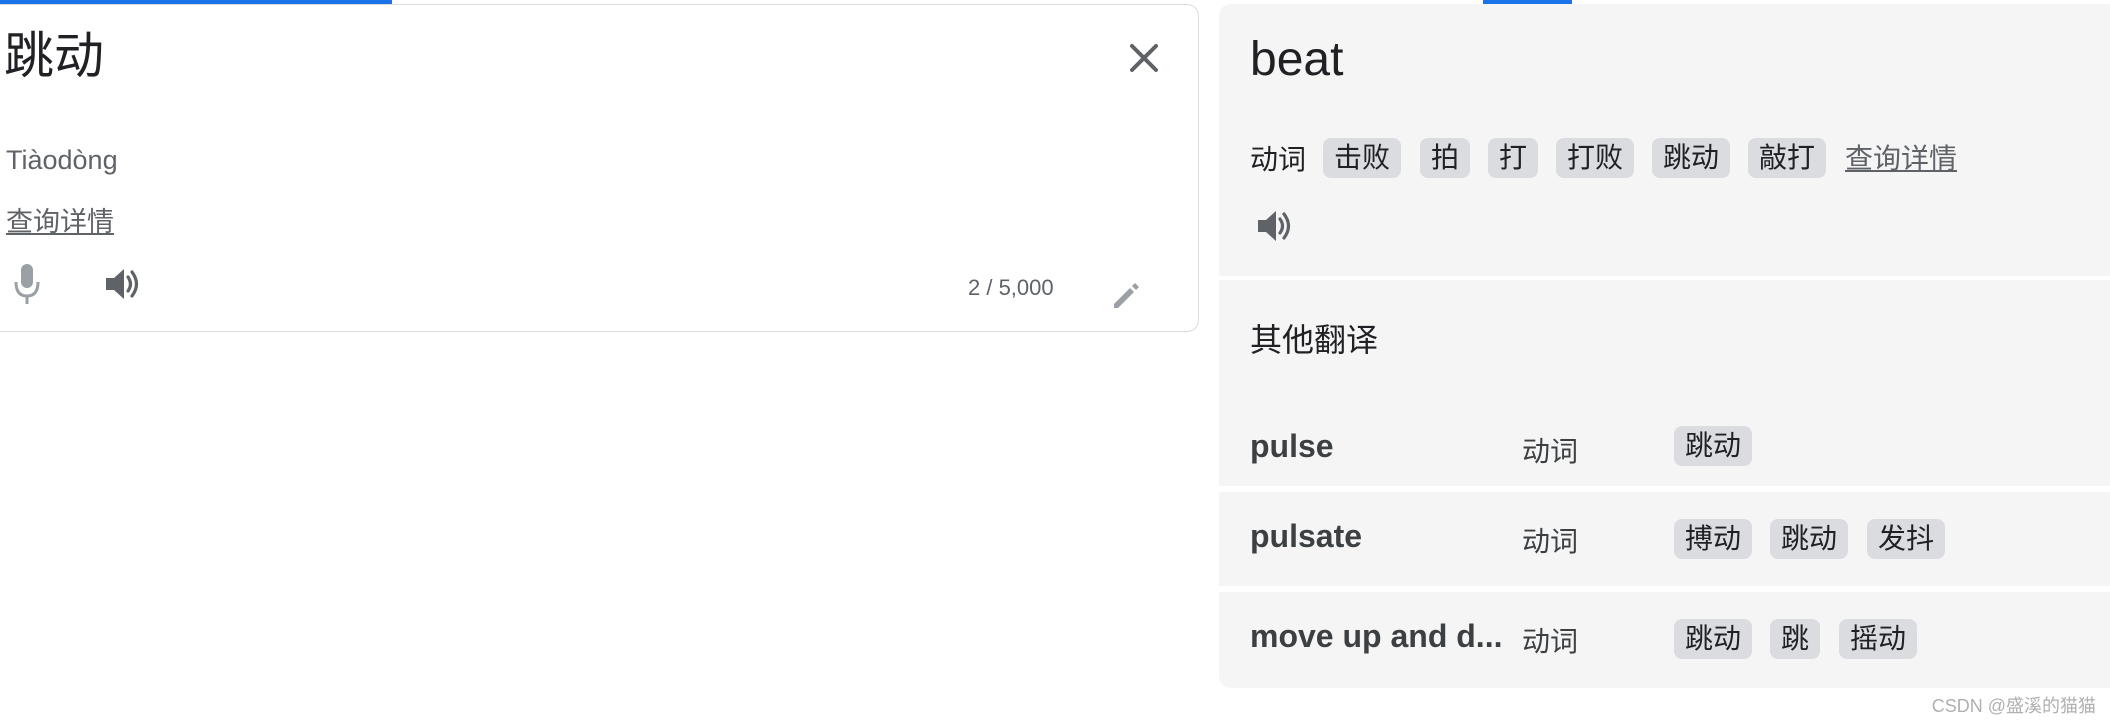 This screenshot has height=725, width=2110. Describe the element at coordinates (2013, 706) in the screenshot. I see `watermark: CSDN @盛溪的猫猫` at that location.